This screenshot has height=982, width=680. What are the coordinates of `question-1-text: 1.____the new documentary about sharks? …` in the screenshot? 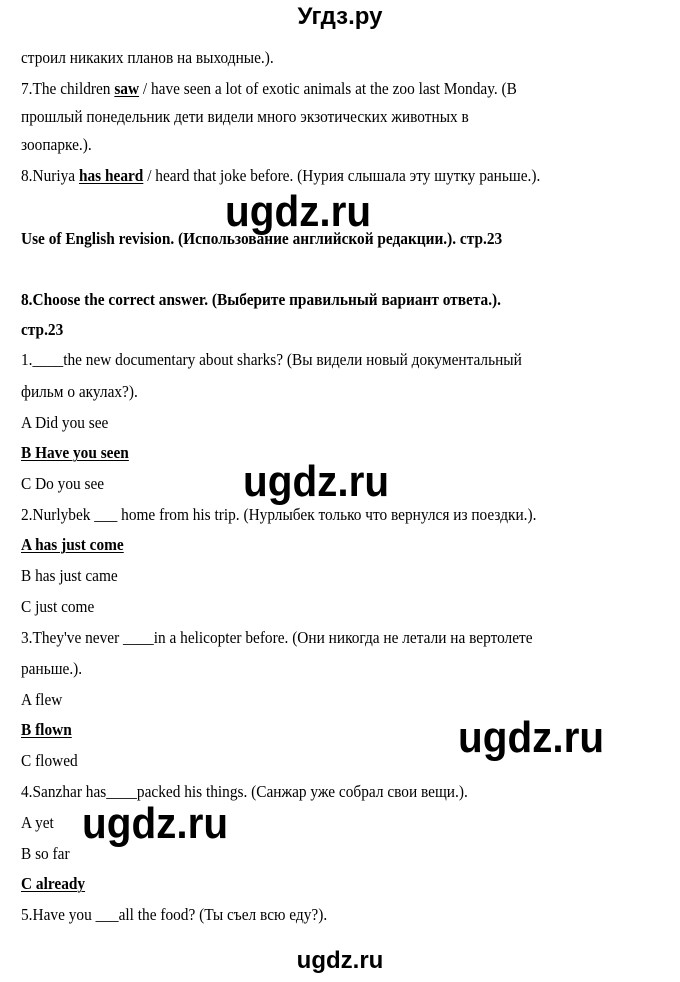 It's located at (271, 359).